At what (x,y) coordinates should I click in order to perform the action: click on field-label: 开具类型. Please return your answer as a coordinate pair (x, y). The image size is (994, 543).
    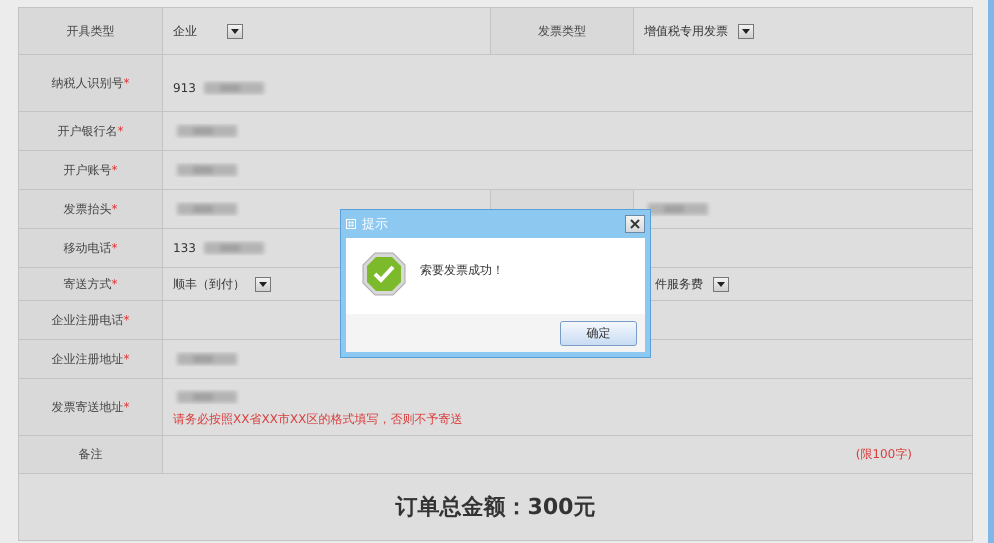
    Looking at the image, I should click on (90, 31).